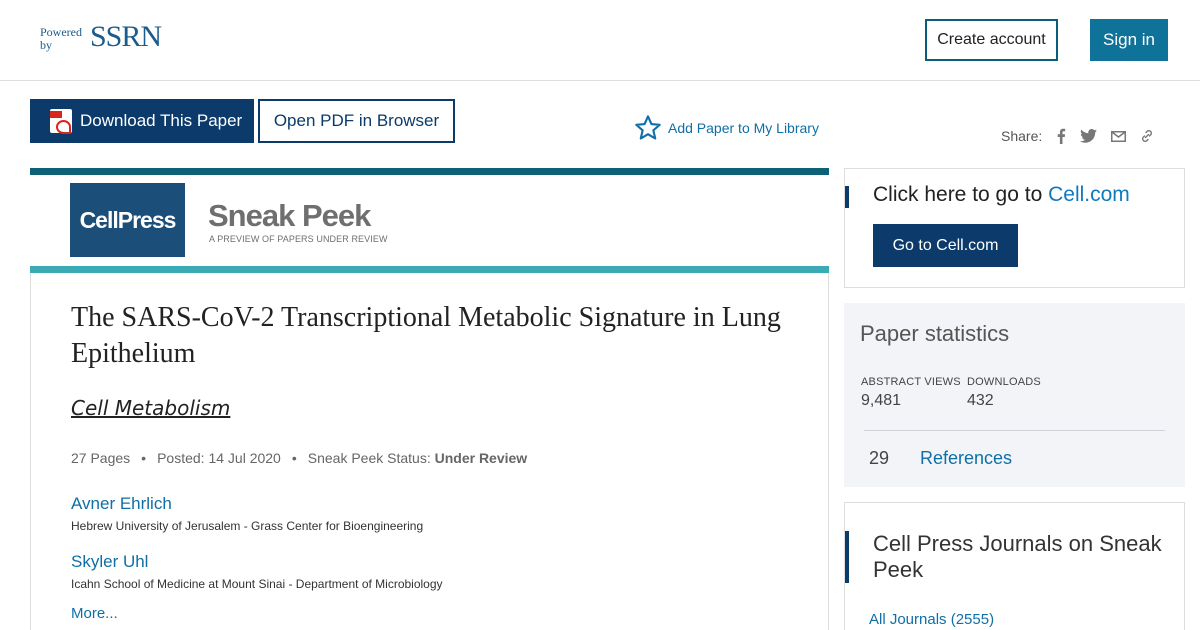 The width and height of the screenshot is (1200, 630). What do you see at coordinates (980, 400) in the screenshot?
I see `downloads-value: 432` at bounding box center [980, 400].